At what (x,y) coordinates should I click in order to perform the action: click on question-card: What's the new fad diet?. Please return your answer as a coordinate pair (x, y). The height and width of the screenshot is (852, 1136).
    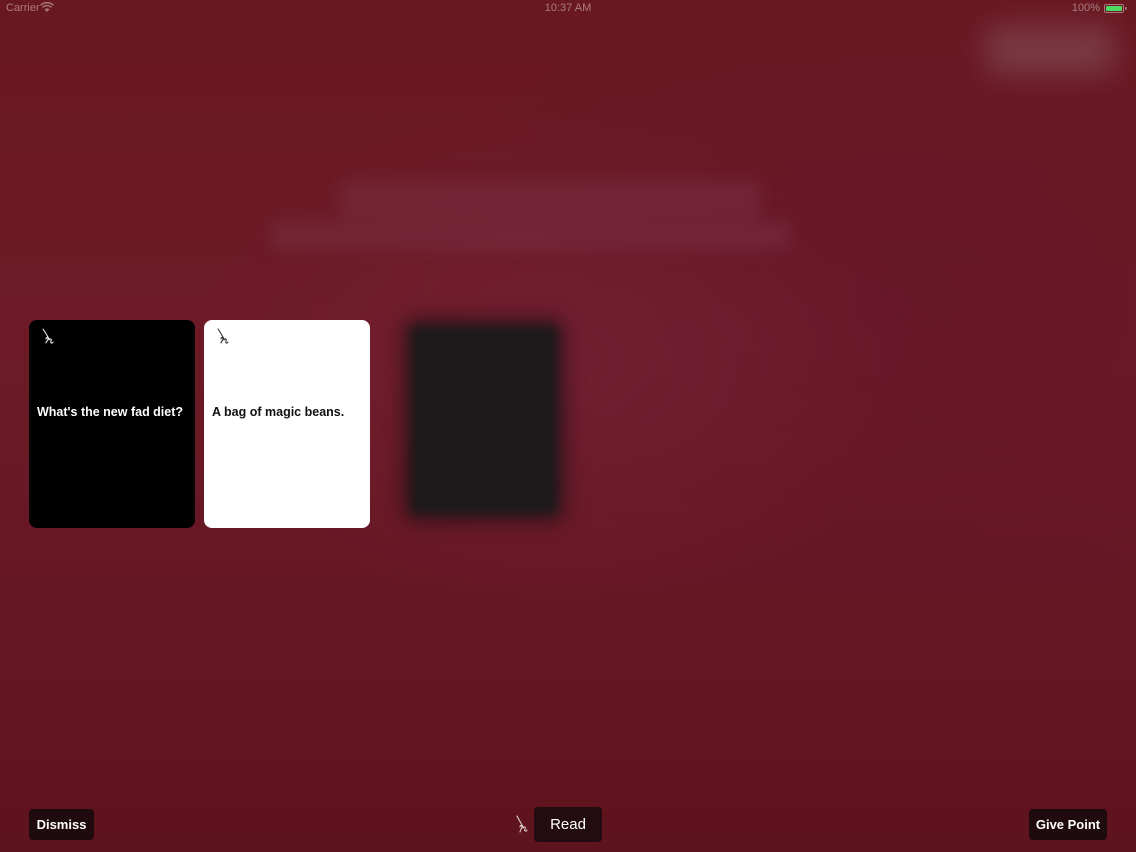
    Looking at the image, I should click on (112, 424).